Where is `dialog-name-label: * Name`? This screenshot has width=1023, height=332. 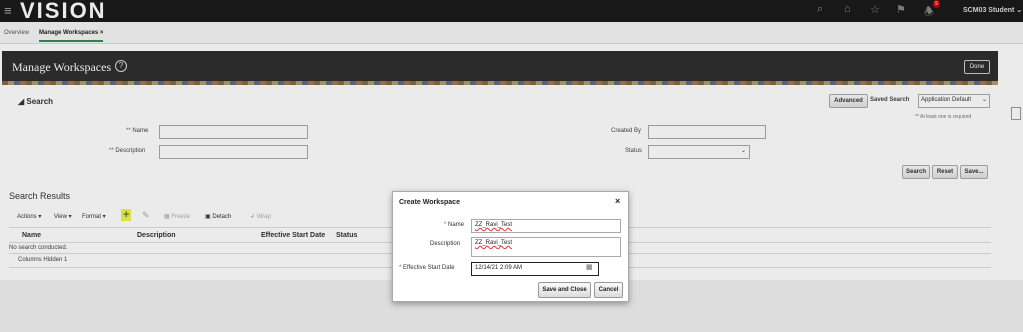
dialog-name-label: * Name is located at coordinates (454, 225).